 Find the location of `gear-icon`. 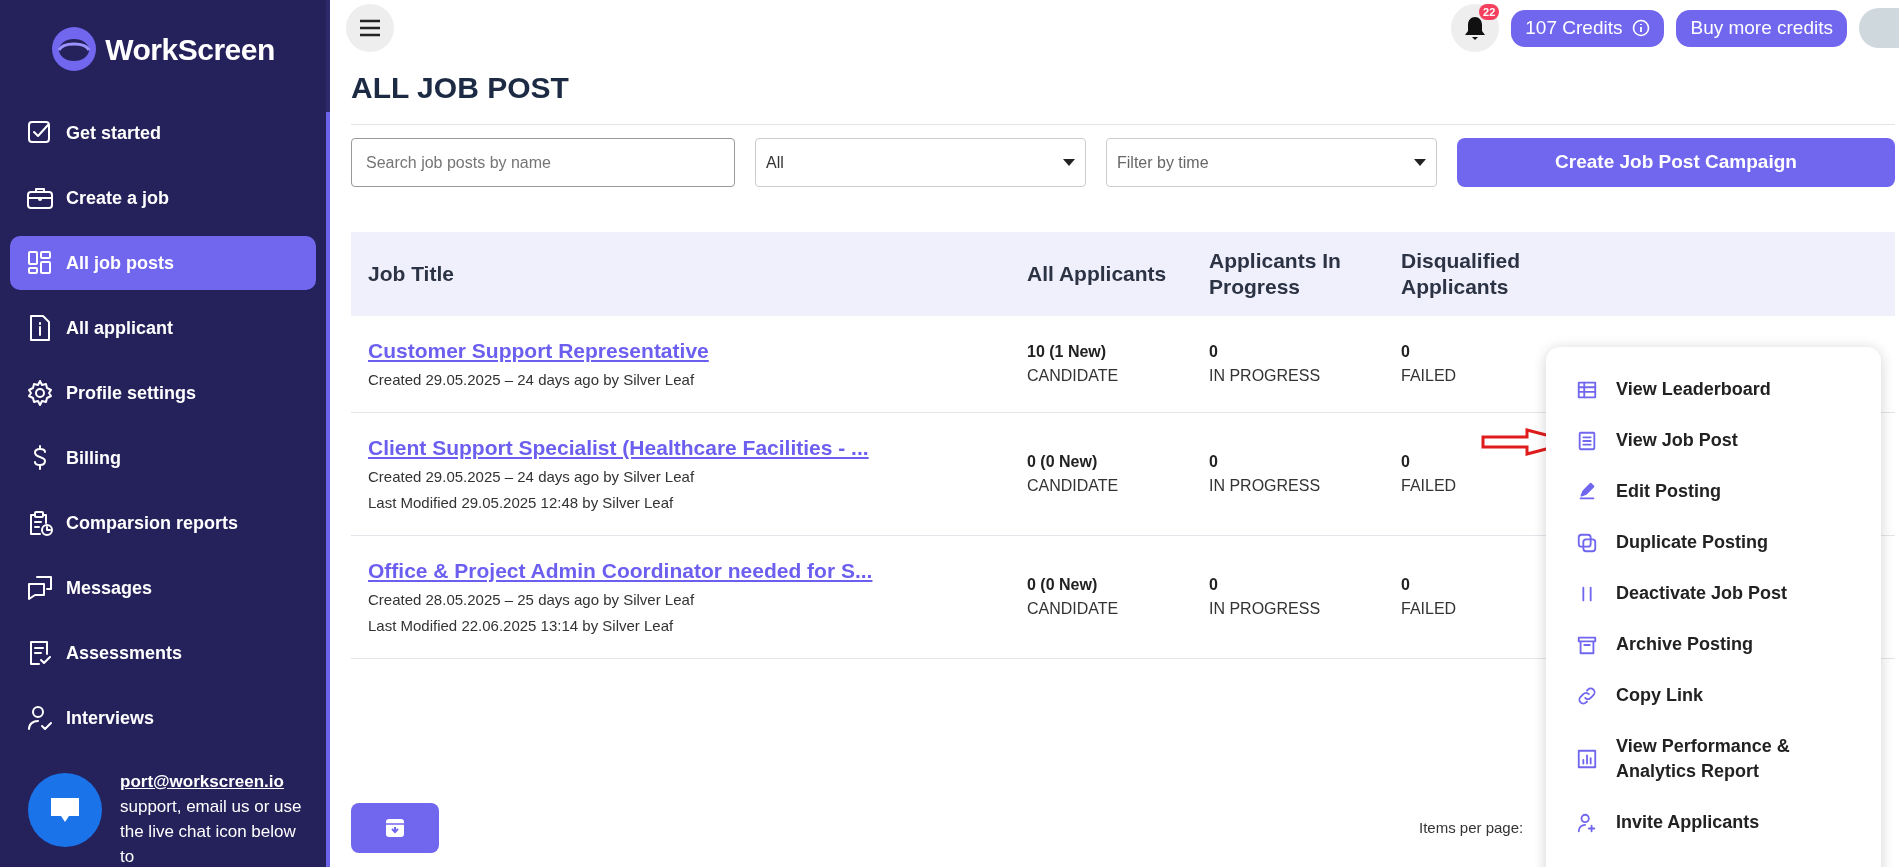

gear-icon is located at coordinates (40, 393).